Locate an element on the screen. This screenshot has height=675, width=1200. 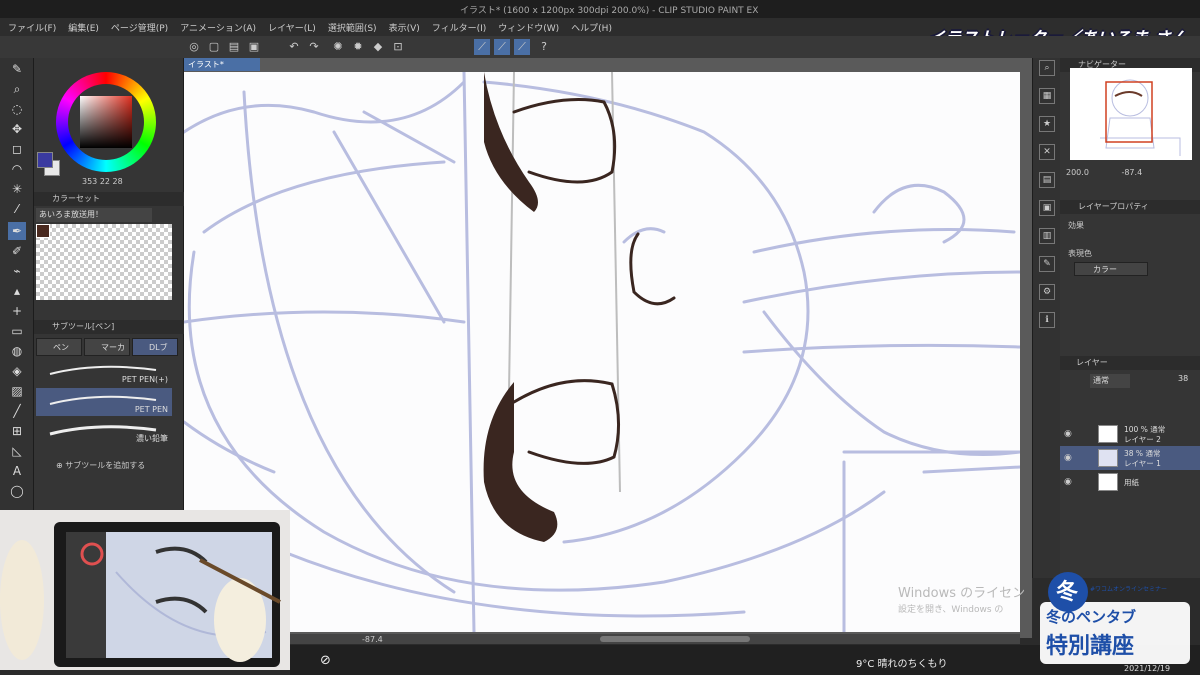
star-icon: ★ is located at coordinates (1047, 124).